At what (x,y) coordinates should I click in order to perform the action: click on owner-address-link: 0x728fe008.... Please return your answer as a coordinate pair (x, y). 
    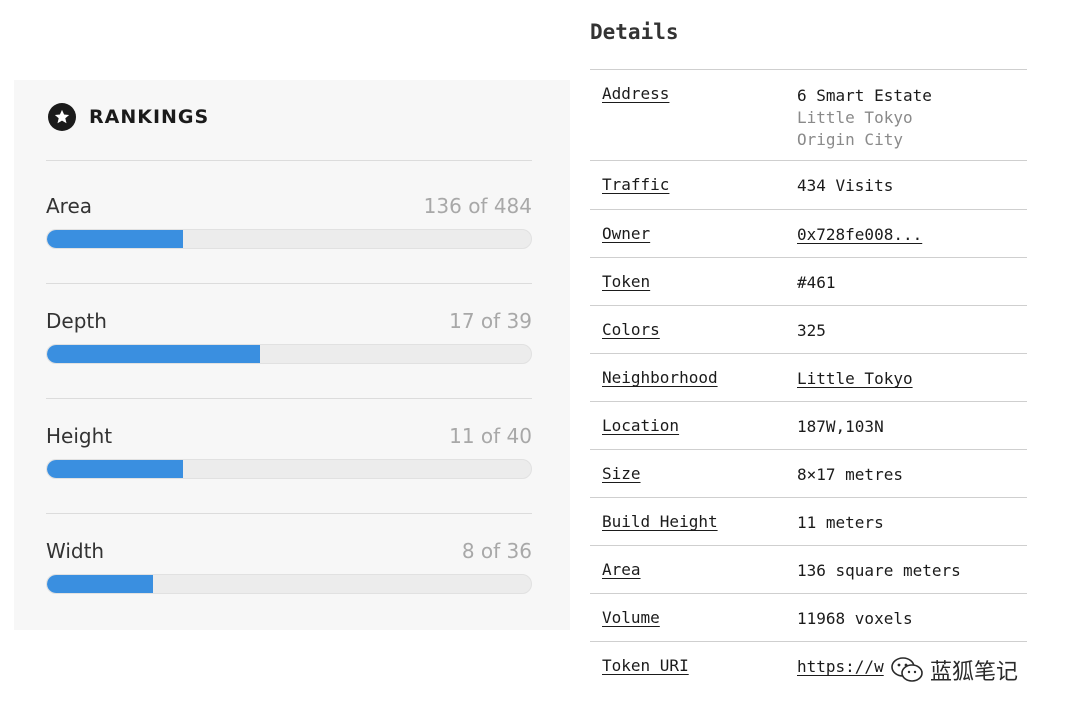
    Looking at the image, I should click on (859, 234).